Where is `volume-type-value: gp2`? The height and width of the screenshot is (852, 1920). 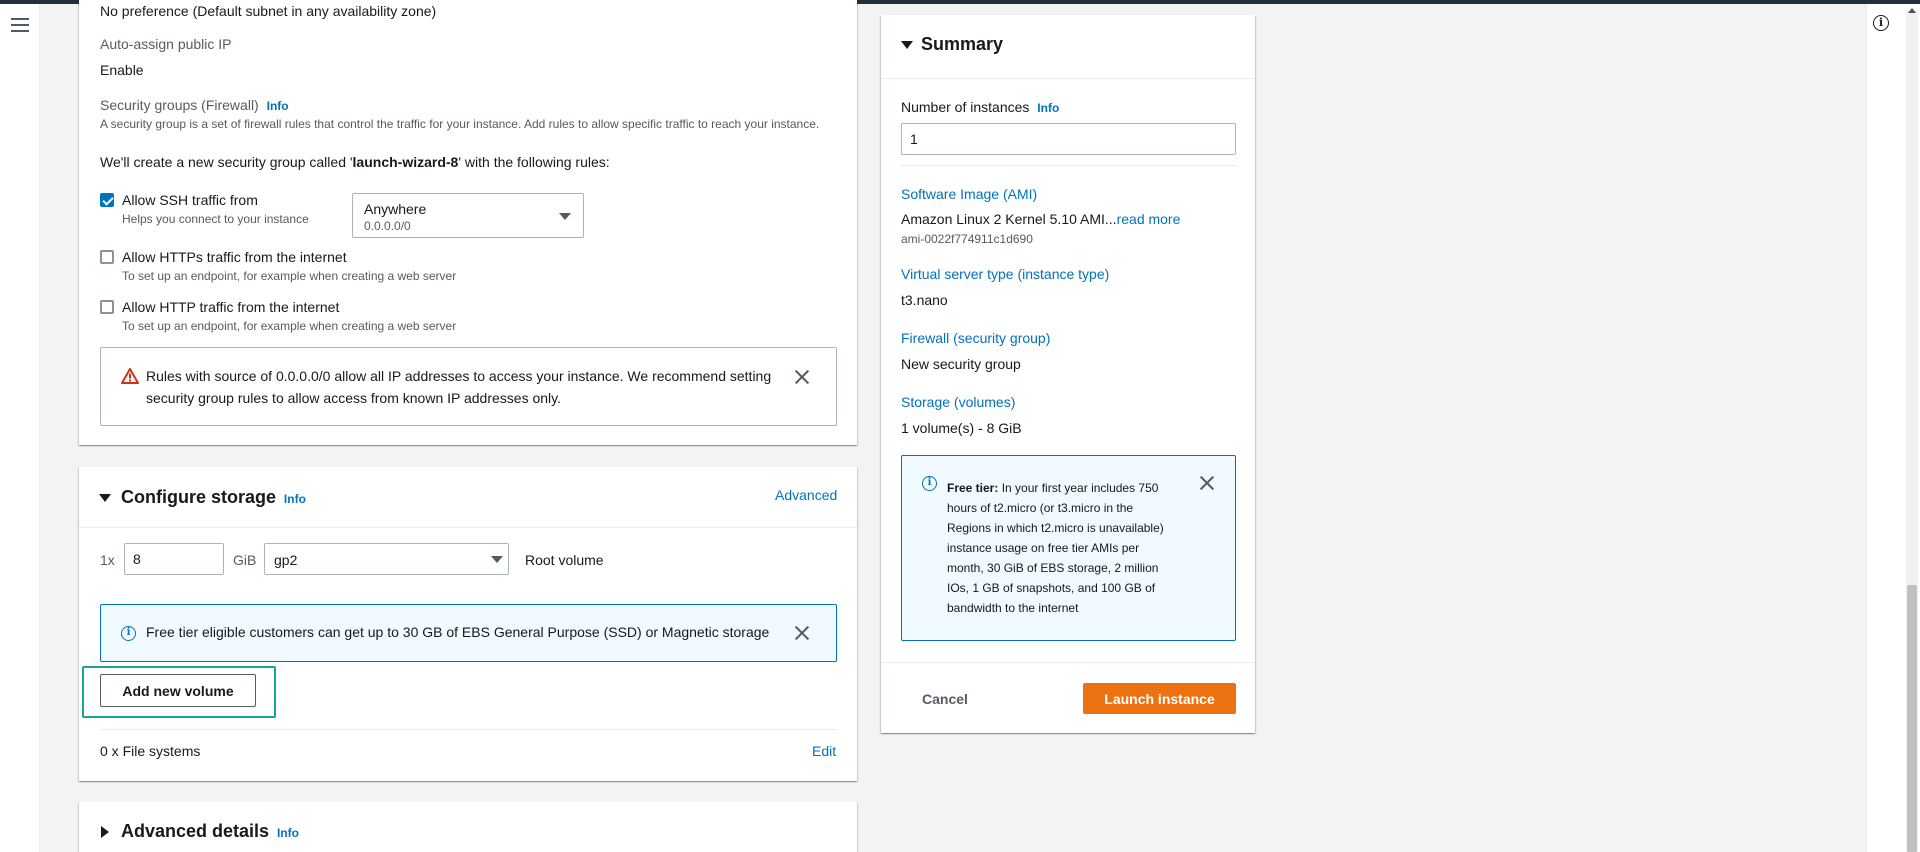
volume-type-value: gp2 is located at coordinates (286, 560).